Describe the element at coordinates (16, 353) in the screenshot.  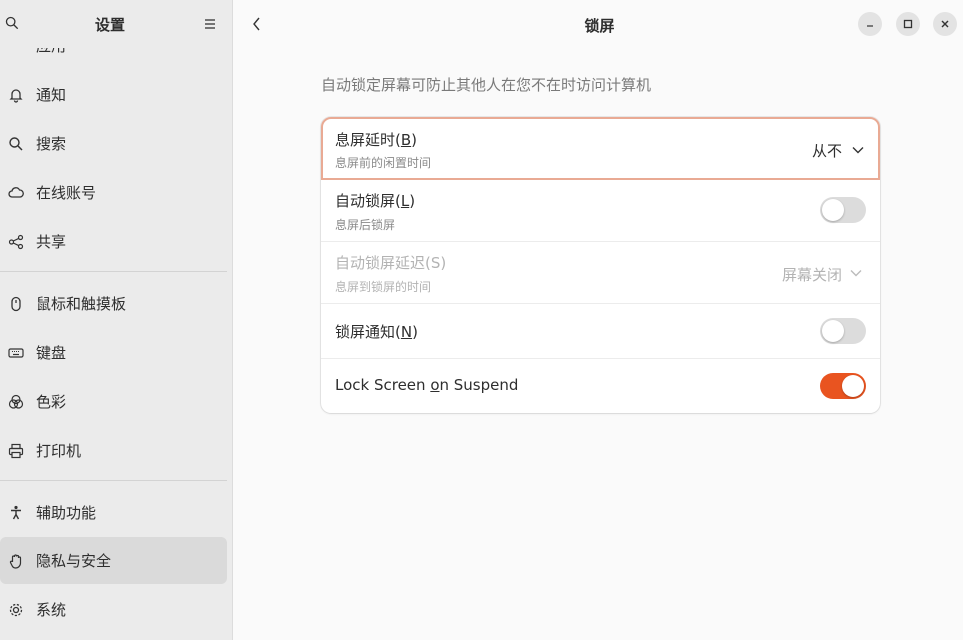
I see `keyboard-icon` at that location.